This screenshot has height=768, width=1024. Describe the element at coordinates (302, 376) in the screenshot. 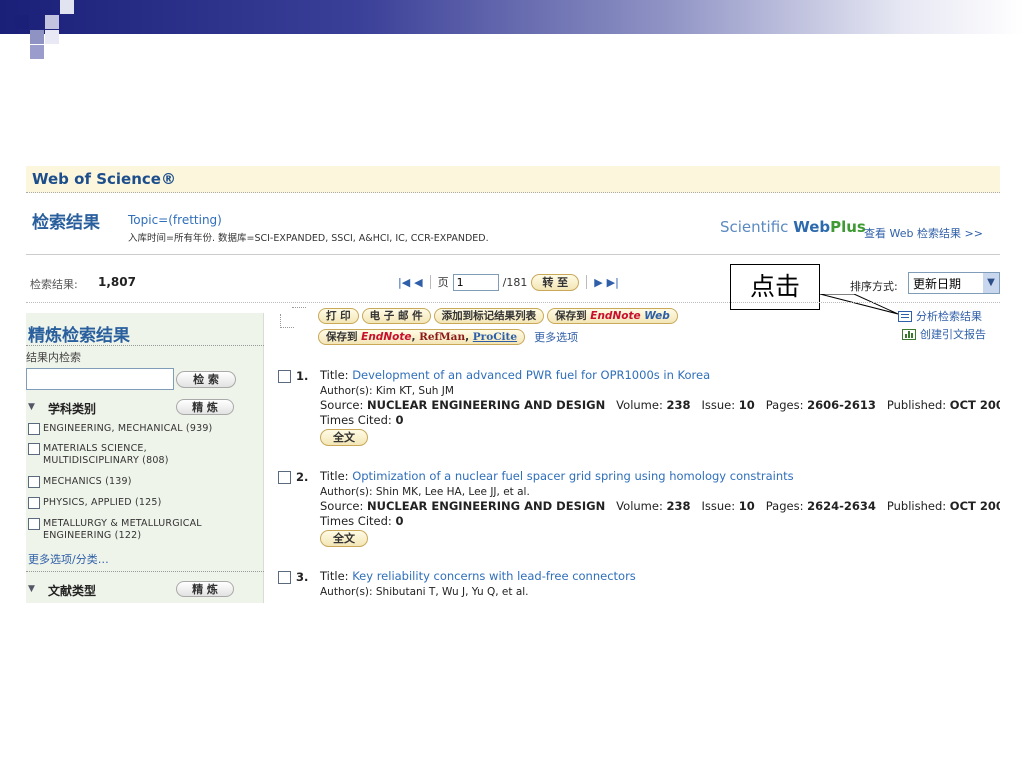

I see `record-number: 1.` at that location.